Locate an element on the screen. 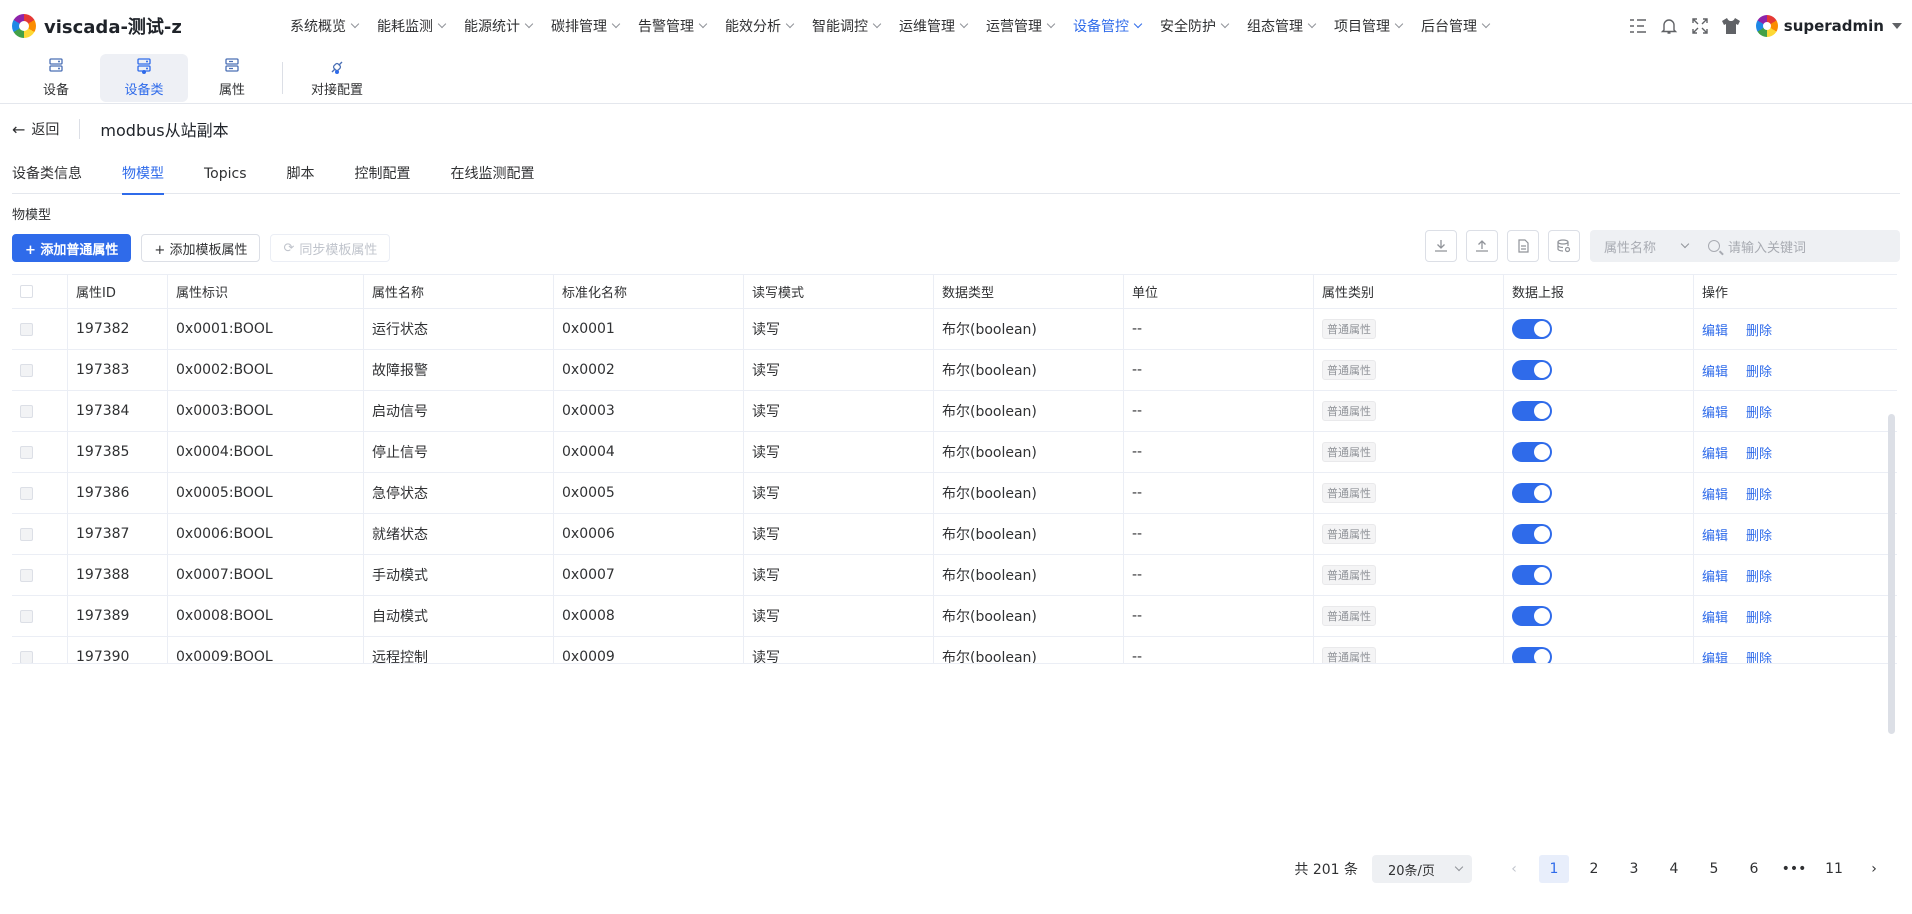 The image size is (1912, 914). search-input: 请输入关键词 is located at coordinates (1753, 246).